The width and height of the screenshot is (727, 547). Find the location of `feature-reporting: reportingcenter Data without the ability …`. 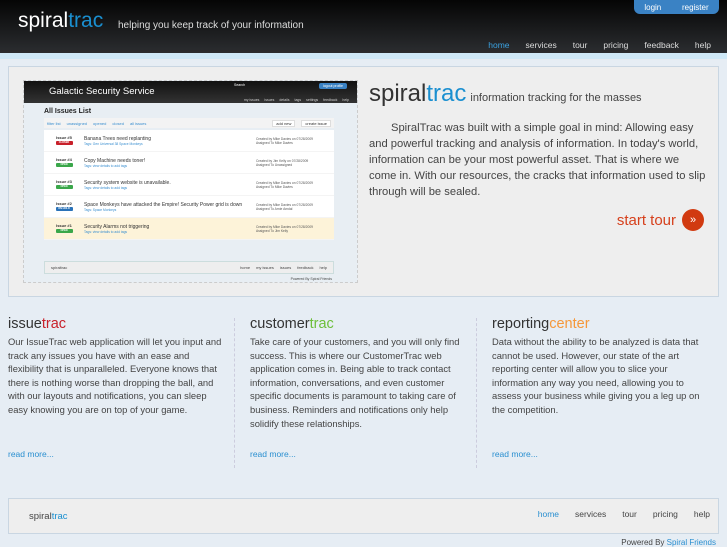

feature-reporting: reportingcenter Data without the ability … is located at coordinates (599, 387).